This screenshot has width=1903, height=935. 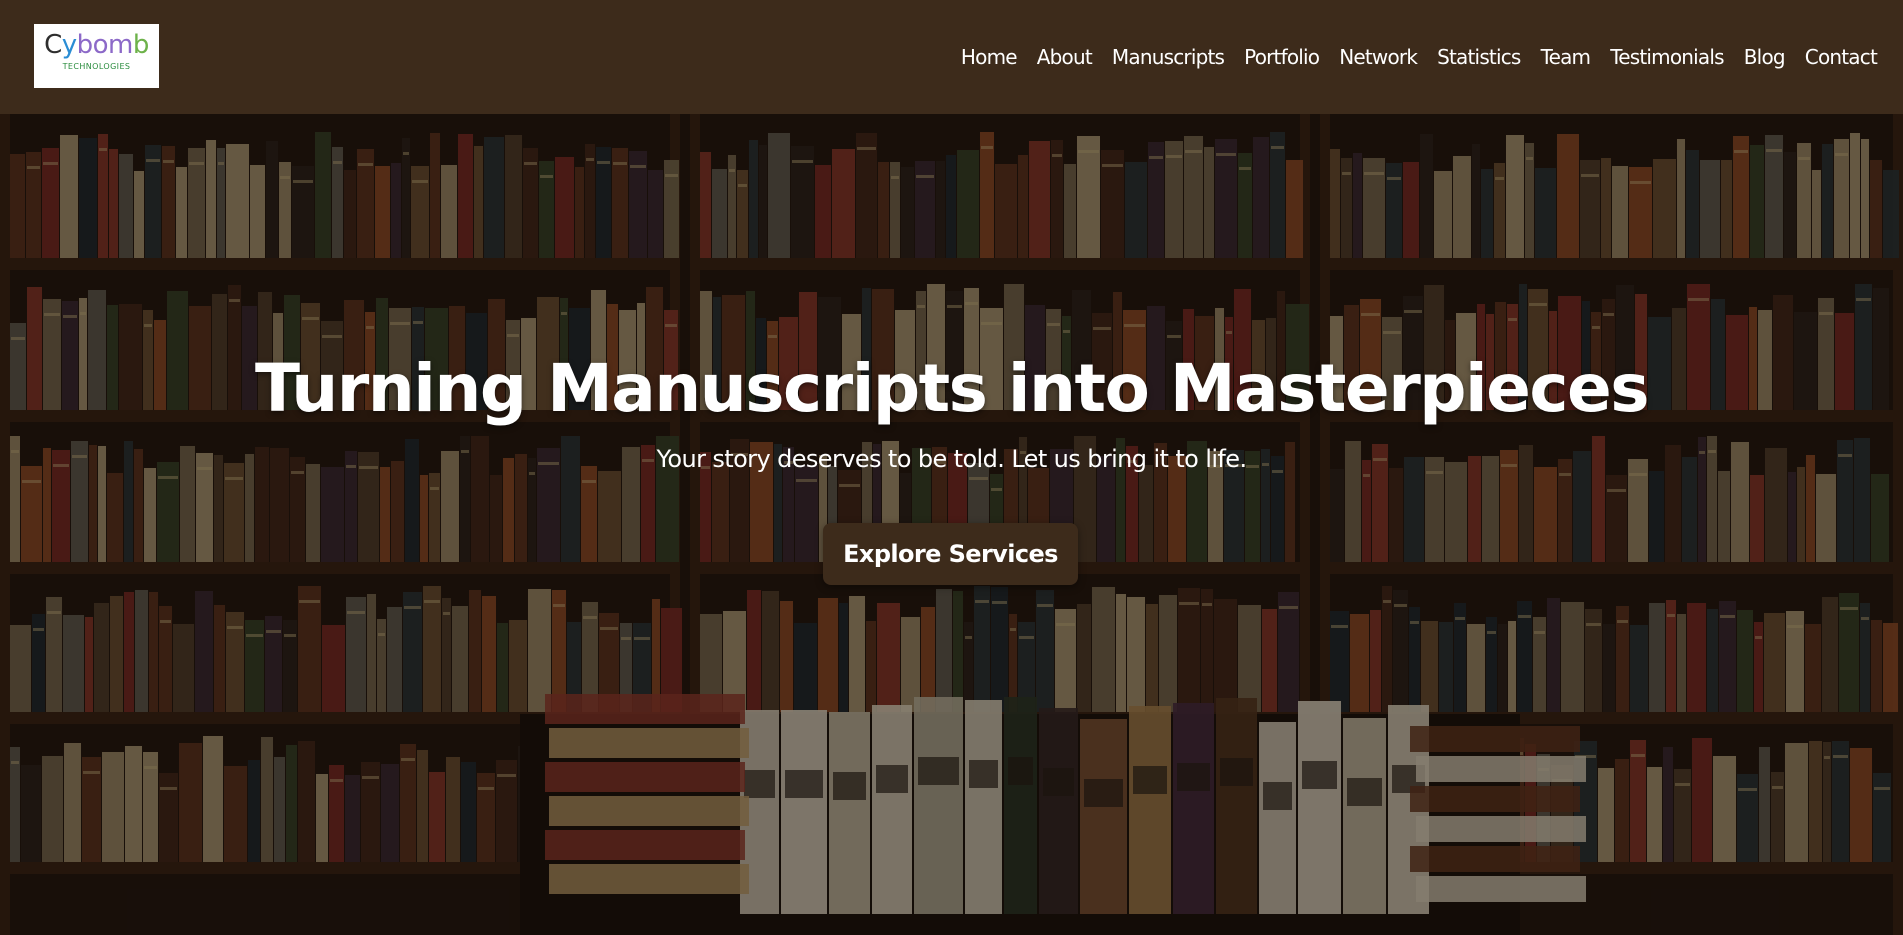 What do you see at coordinates (989, 57) in the screenshot?
I see `nav-home: Home` at bounding box center [989, 57].